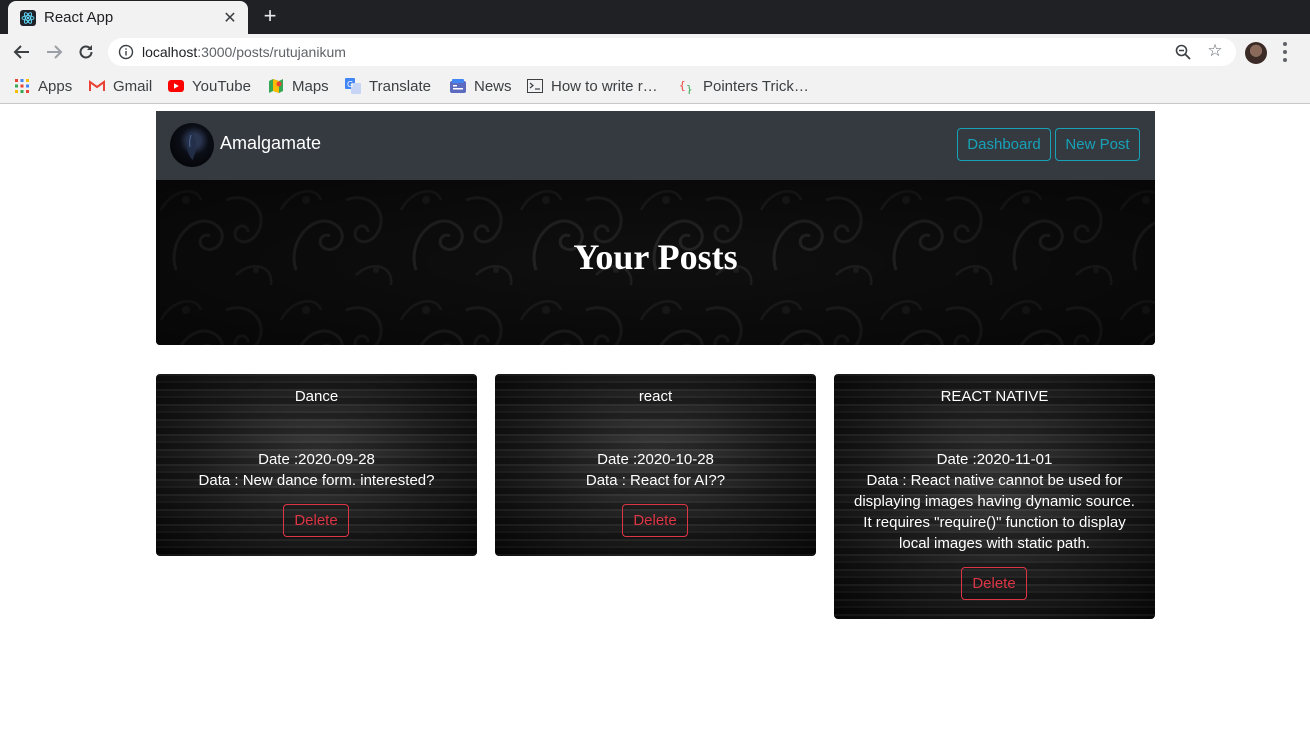 This screenshot has height=741, width=1310. Describe the element at coordinates (126, 52) in the screenshot. I see `info-icon` at that location.